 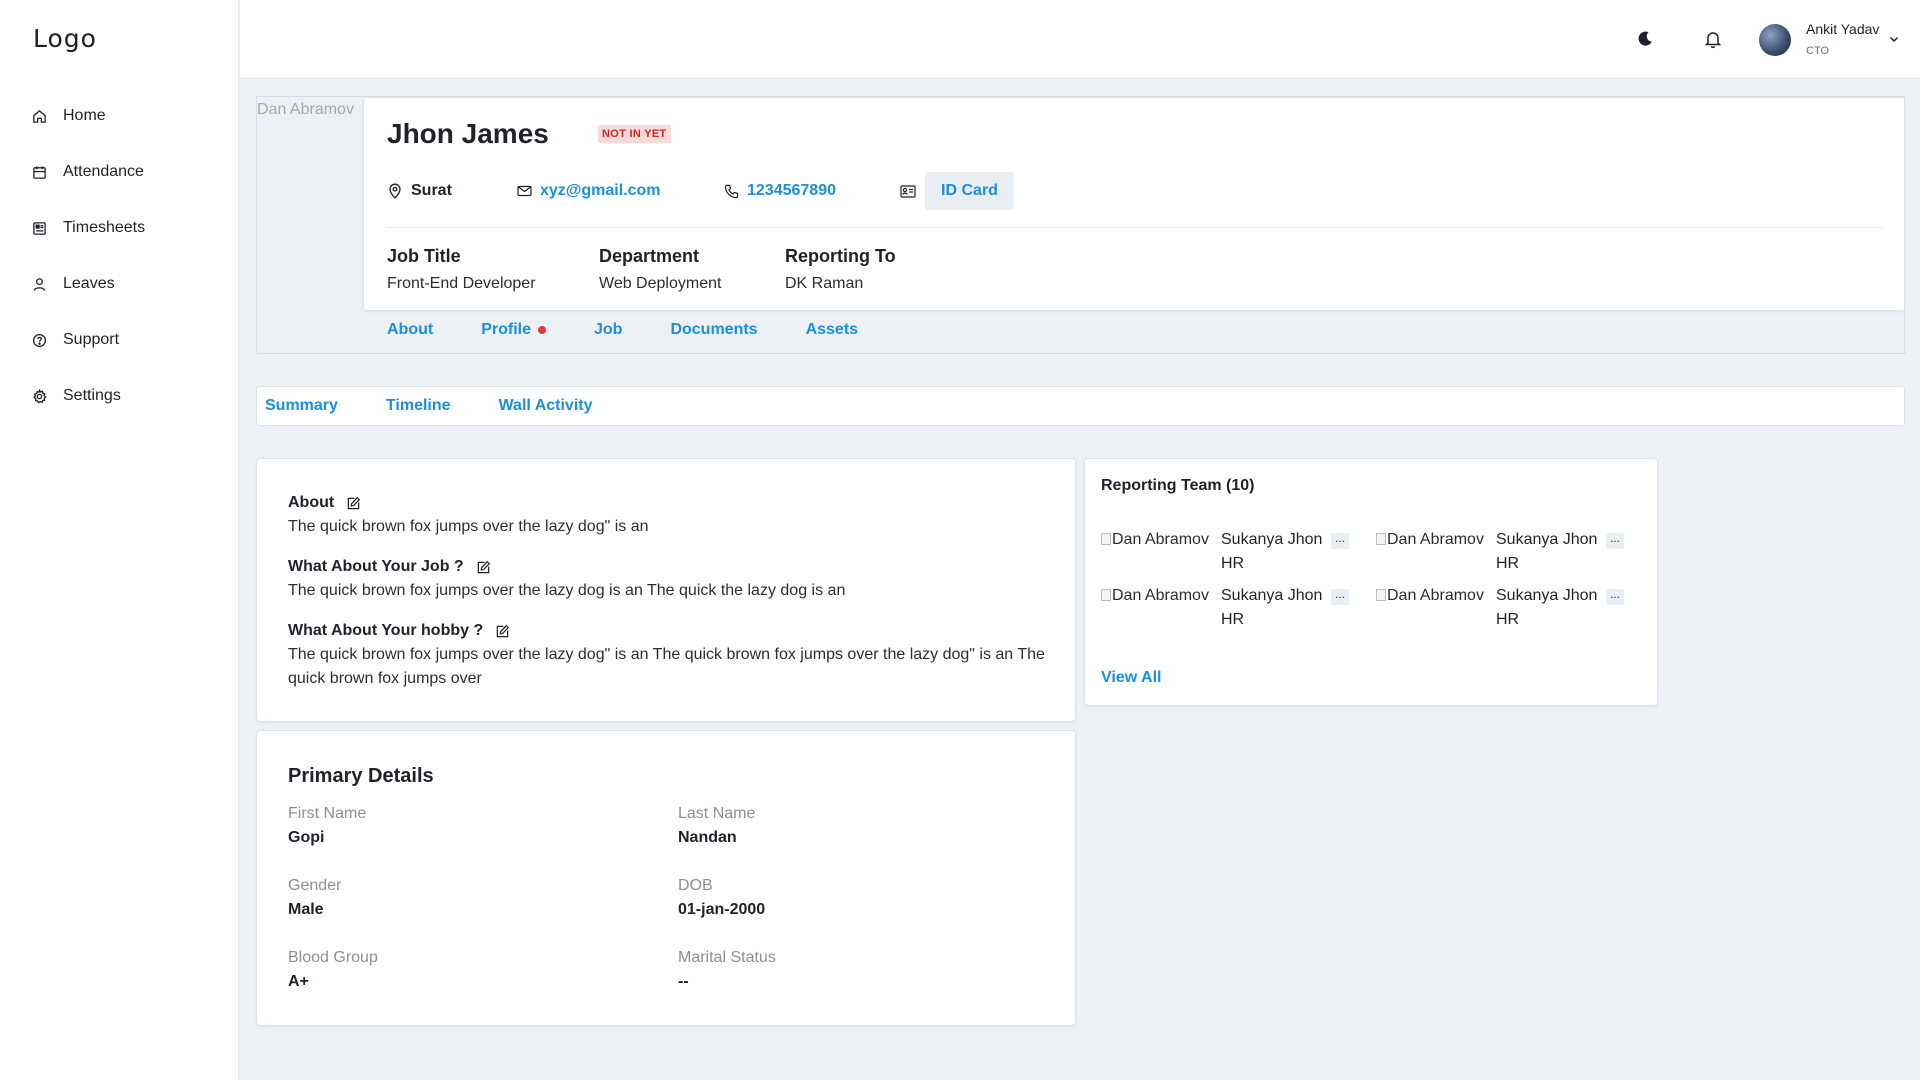 I want to click on tab-profile: Profile, so click(x=513, y=330).